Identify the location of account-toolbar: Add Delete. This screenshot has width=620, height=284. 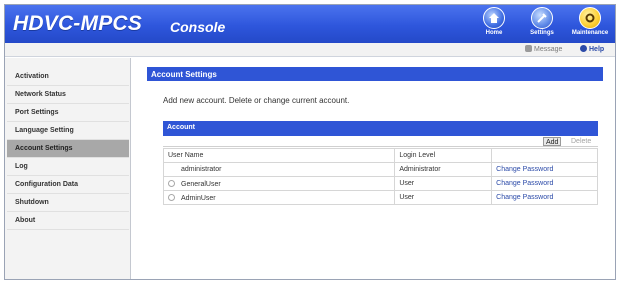
(380, 141).